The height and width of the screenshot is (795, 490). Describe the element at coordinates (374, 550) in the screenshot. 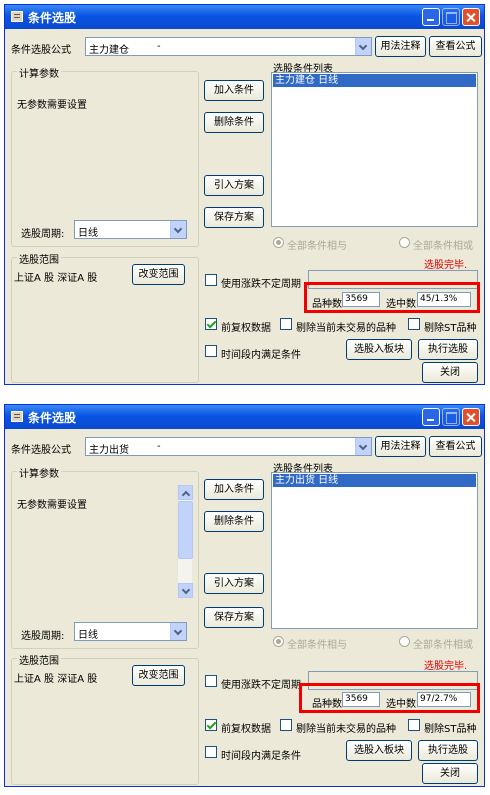

I see `condition-list: 主力出货 日线` at that location.